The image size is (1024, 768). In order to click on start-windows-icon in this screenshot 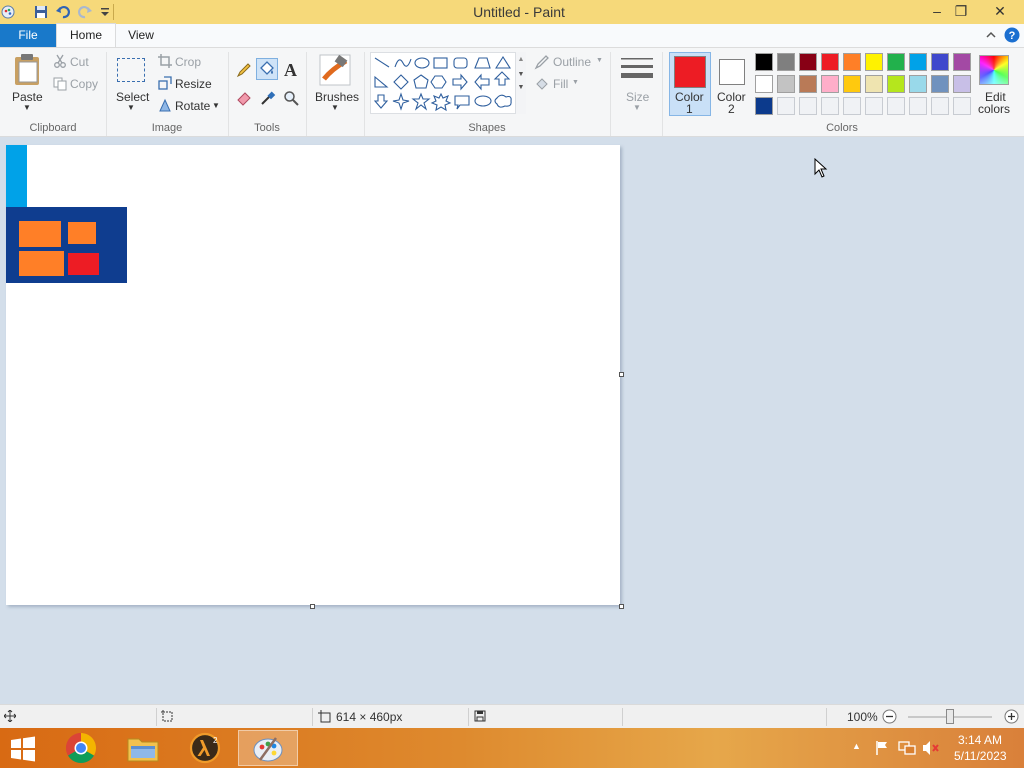, I will do `click(23, 749)`.